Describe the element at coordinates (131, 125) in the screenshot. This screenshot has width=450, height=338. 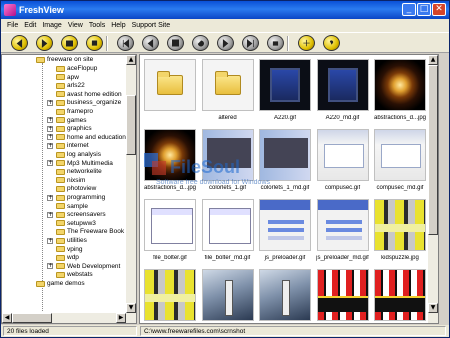
I see `tree-scroll-thumb` at that location.